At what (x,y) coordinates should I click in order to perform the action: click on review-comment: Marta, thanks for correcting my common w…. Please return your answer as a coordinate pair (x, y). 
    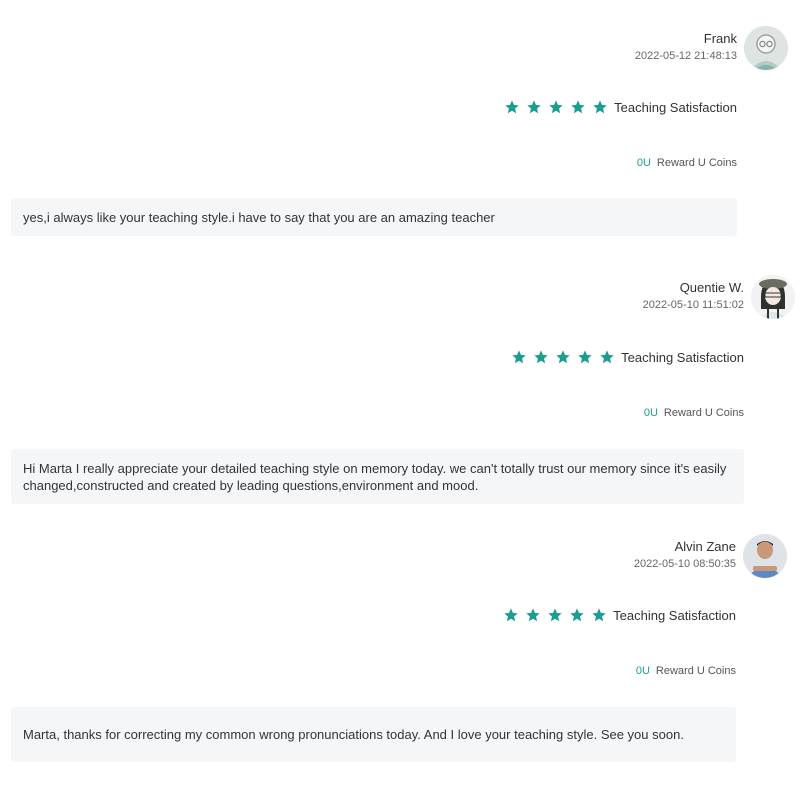
    Looking at the image, I should click on (373, 734).